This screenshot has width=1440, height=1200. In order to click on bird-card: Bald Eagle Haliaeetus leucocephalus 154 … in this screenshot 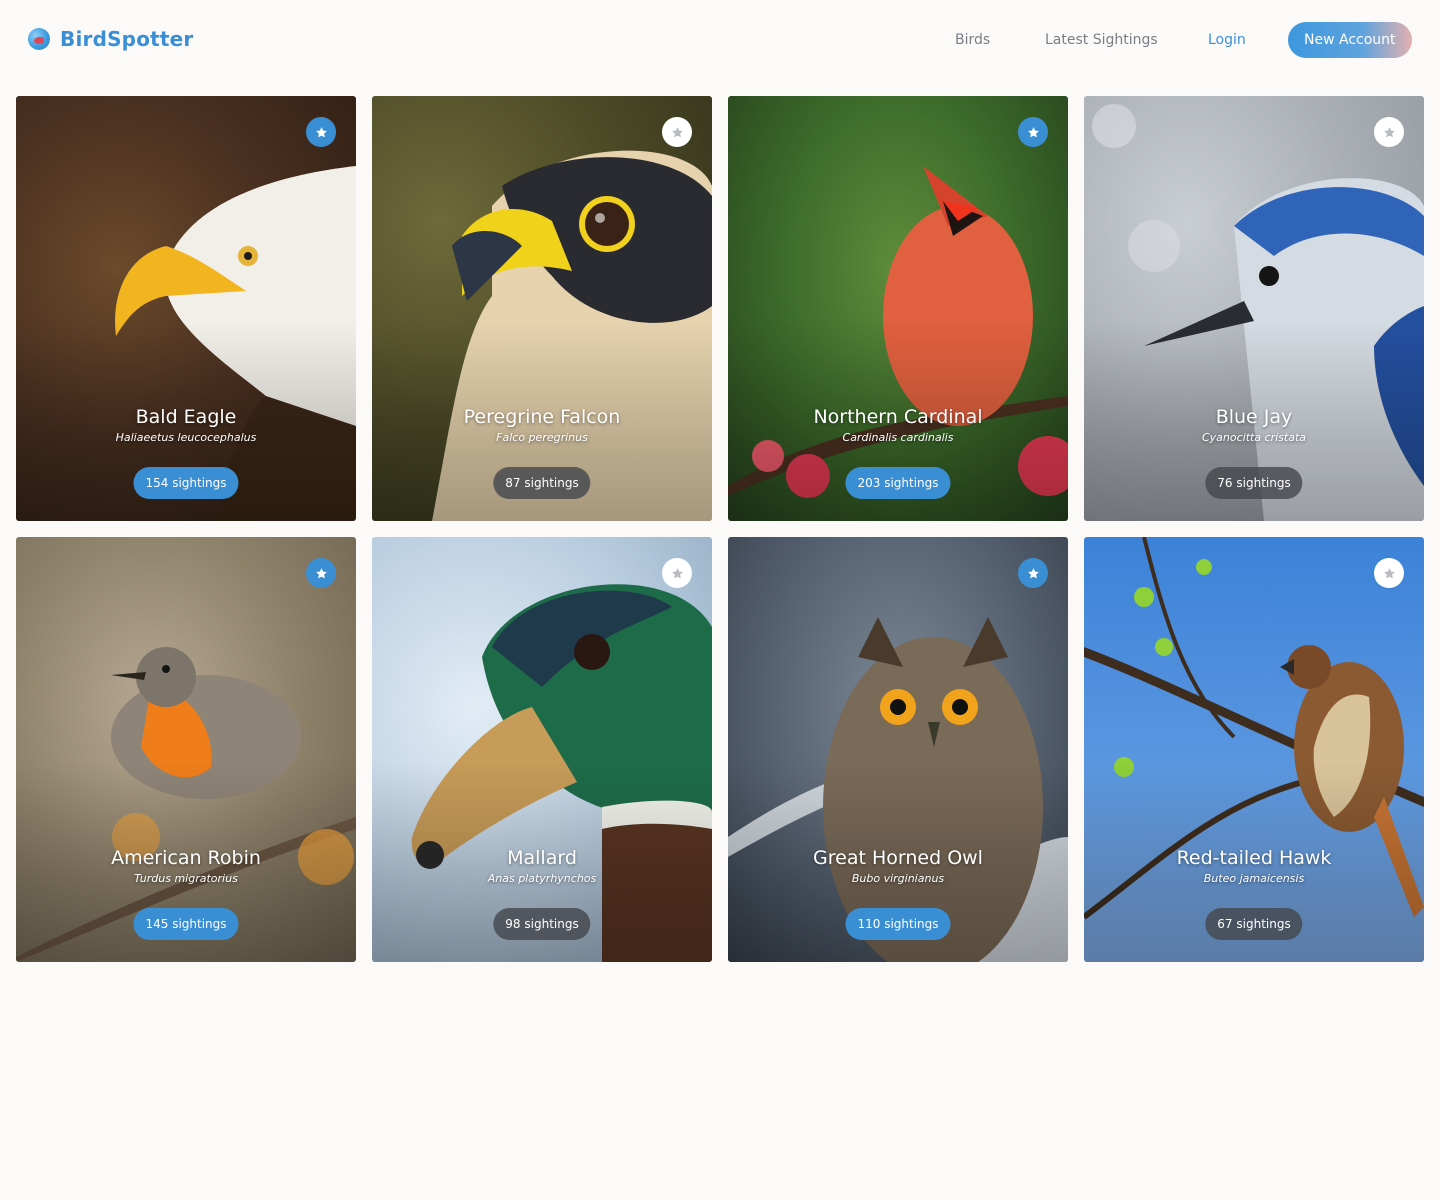, I will do `click(186, 308)`.